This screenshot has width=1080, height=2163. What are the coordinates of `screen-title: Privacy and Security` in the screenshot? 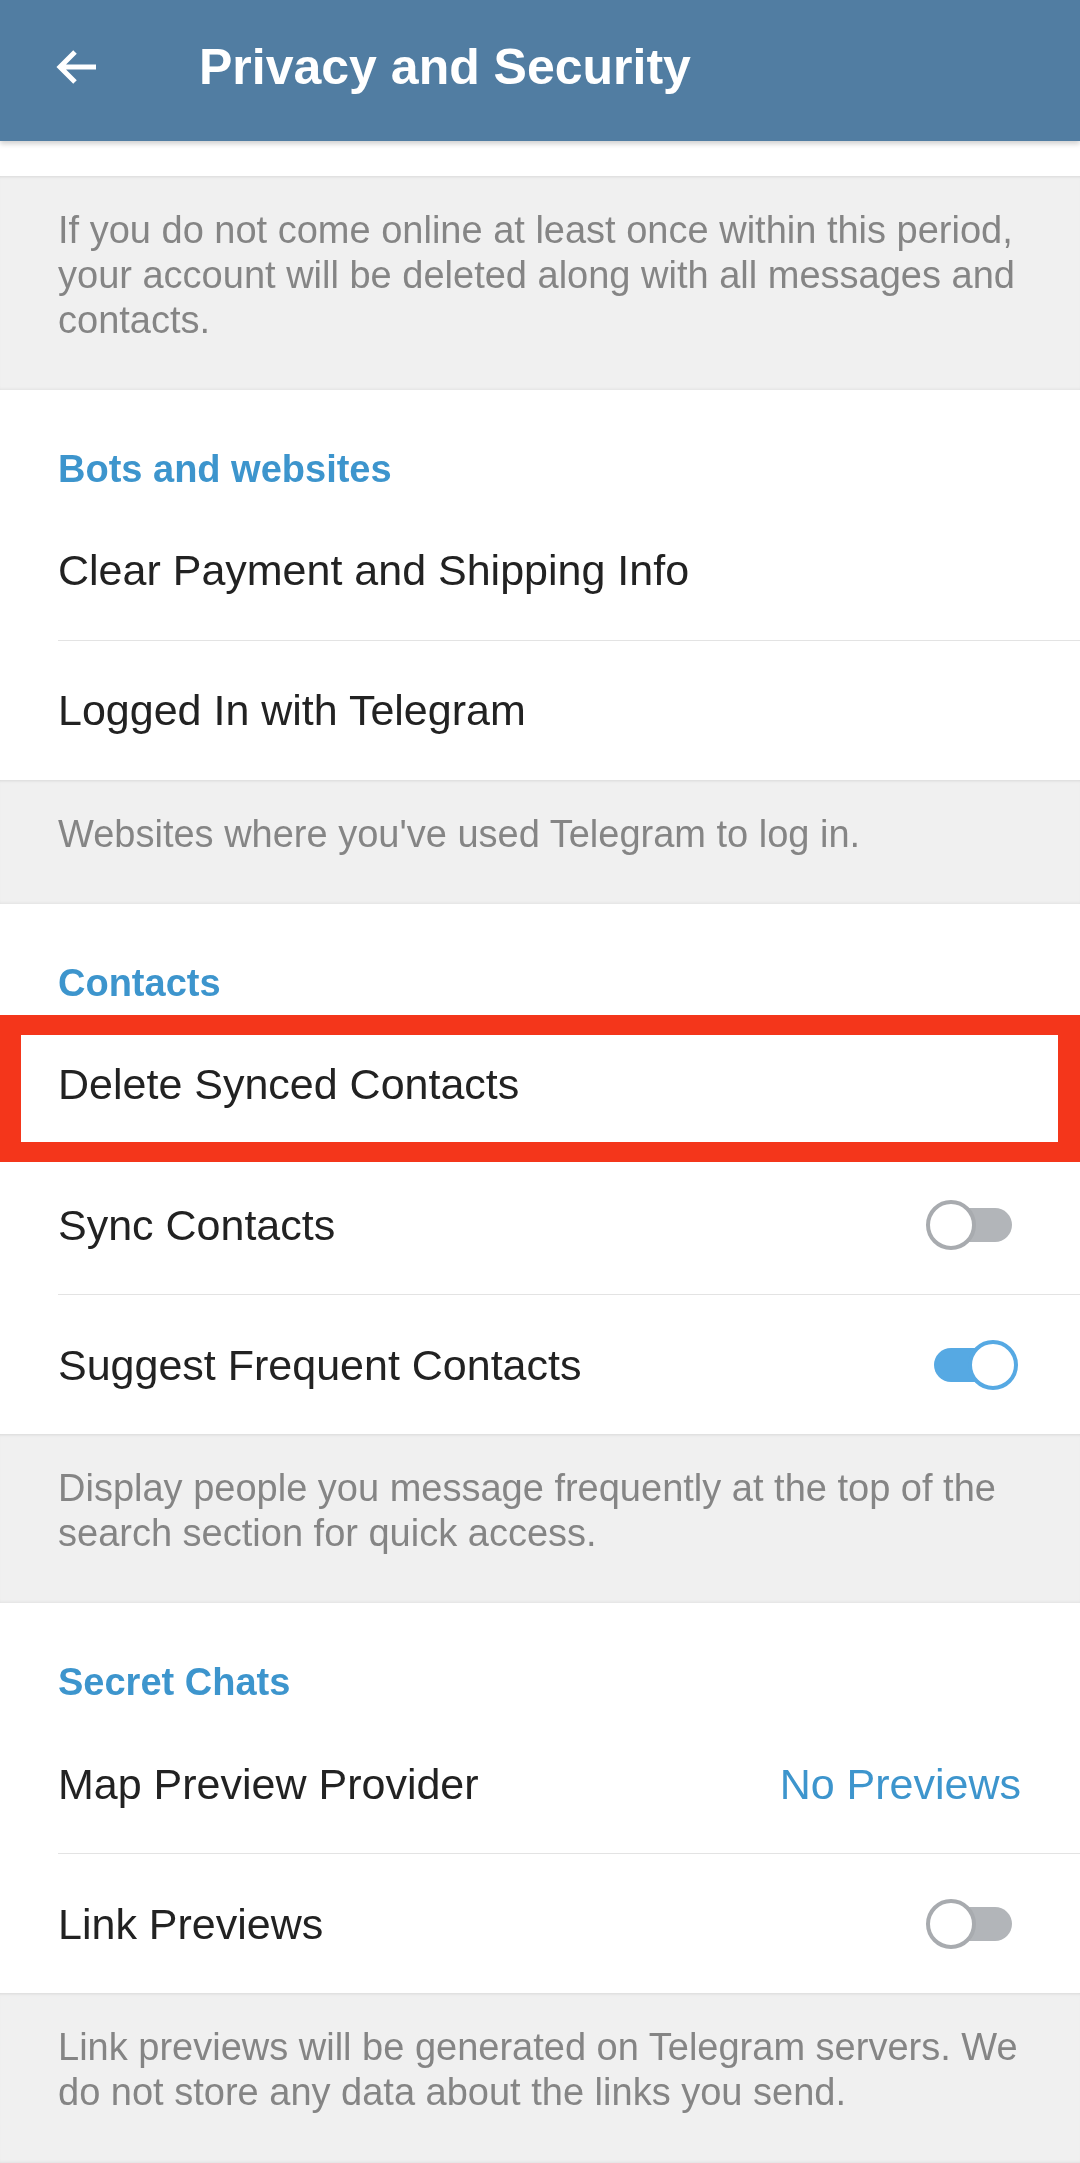 It's located at (445, 66).